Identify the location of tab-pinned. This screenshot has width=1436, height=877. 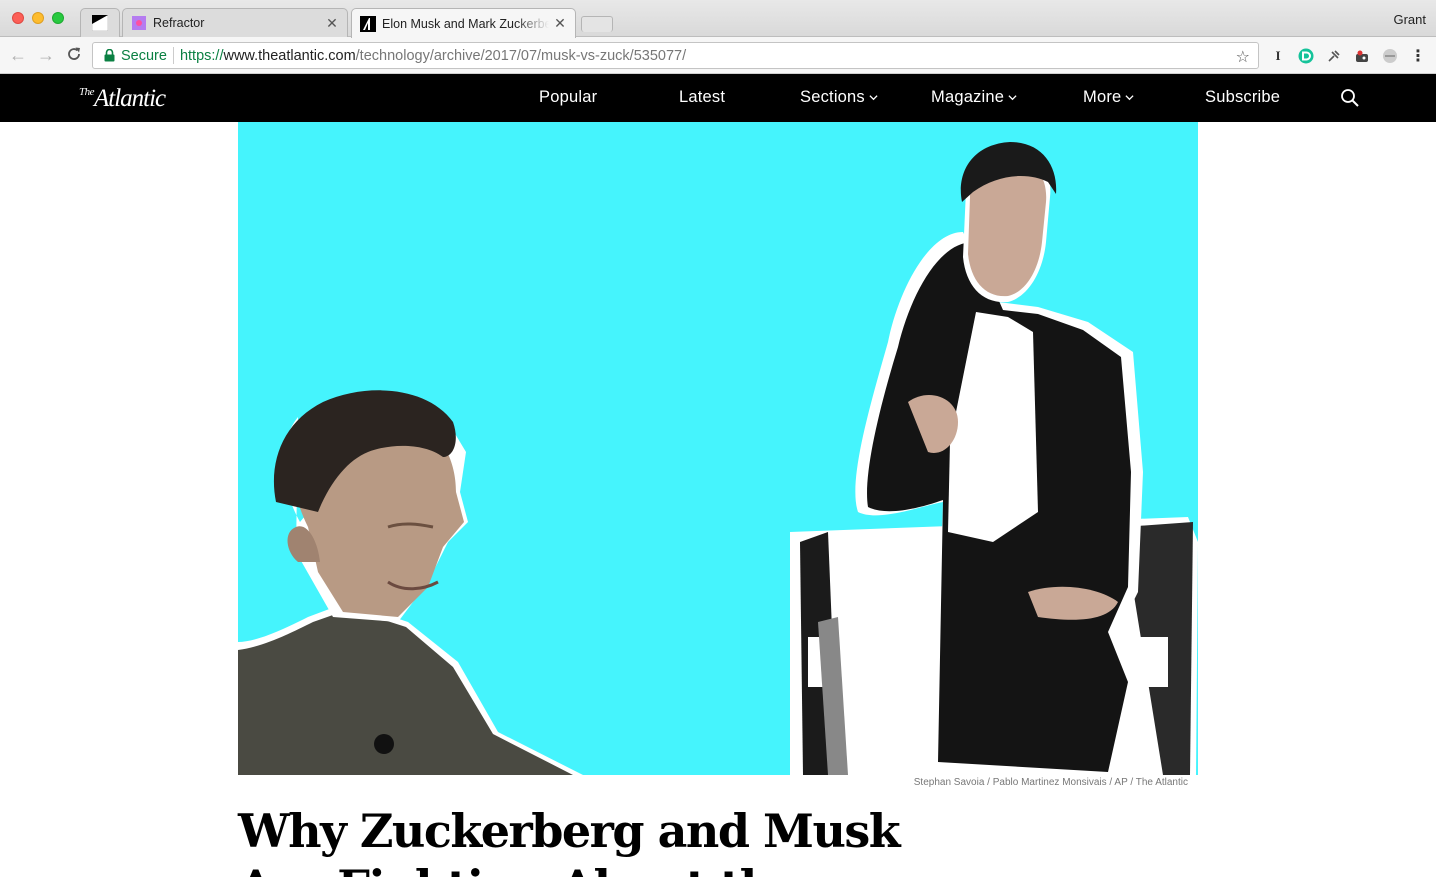
(100, 22).